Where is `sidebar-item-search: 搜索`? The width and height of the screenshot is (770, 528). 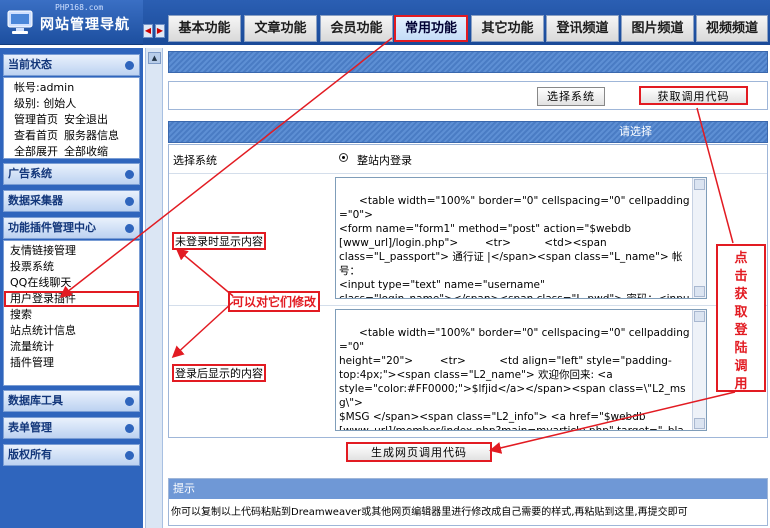 sidebar-item-search: 搜索 is located at coordinates (71, 315).